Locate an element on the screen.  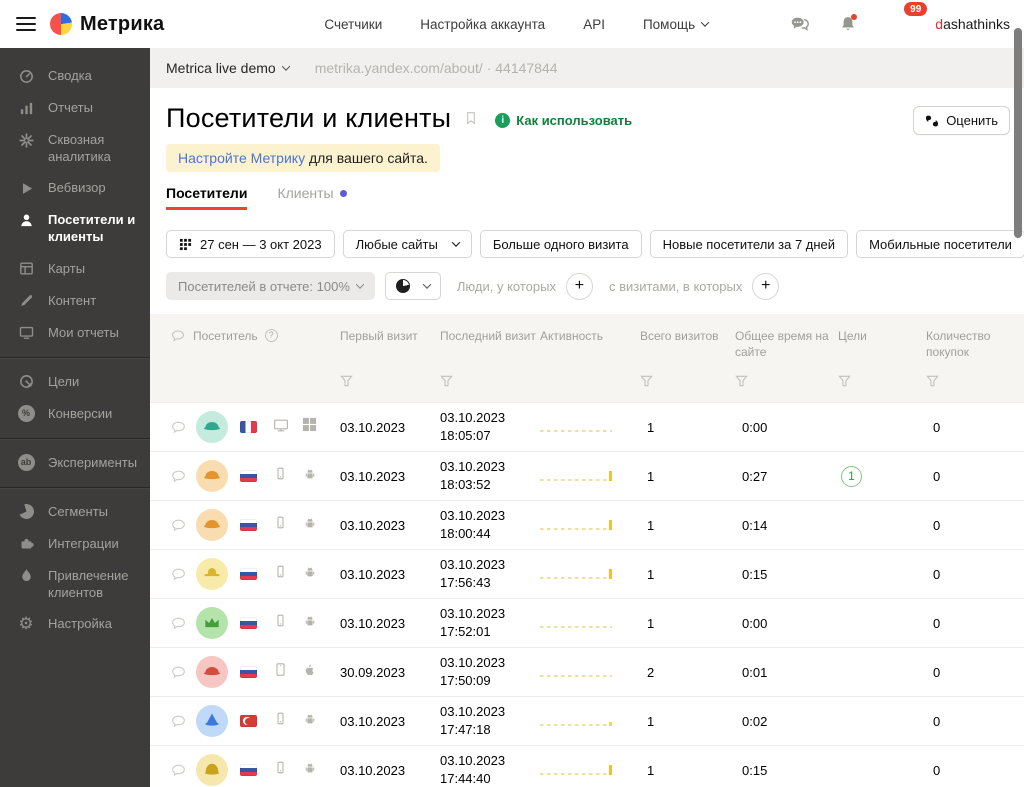
col-first-visit: Первый визит is located at coordinates (390, 344).